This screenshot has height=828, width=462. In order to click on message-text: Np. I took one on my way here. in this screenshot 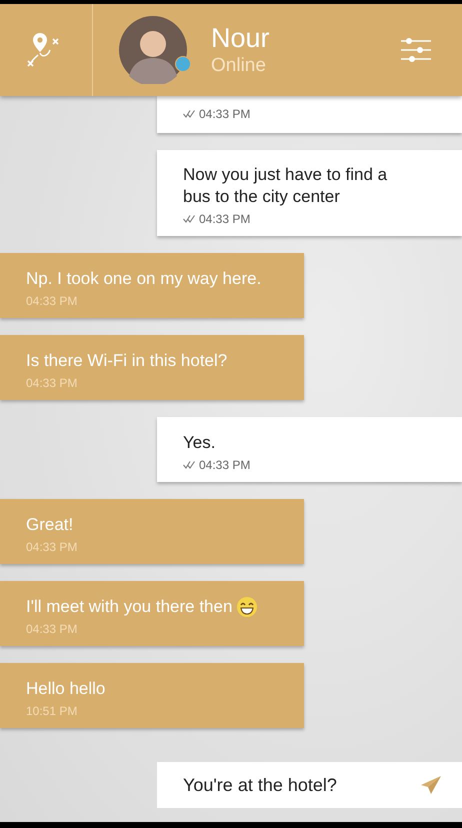, I will do `click(144, 279)`.